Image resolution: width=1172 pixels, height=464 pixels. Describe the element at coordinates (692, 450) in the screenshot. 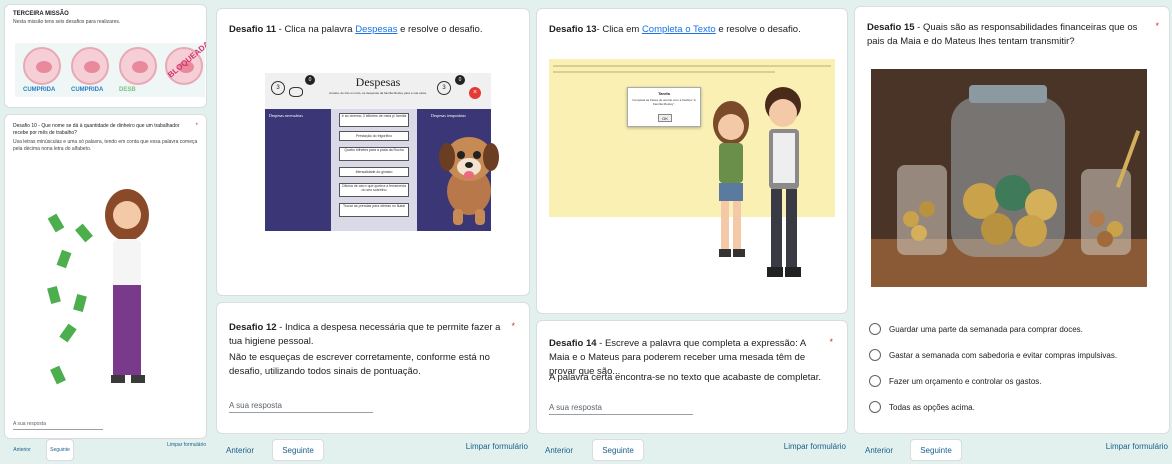

I see `navigation-bar-3: Anterior Seguinte Limpar formulário` at that location.